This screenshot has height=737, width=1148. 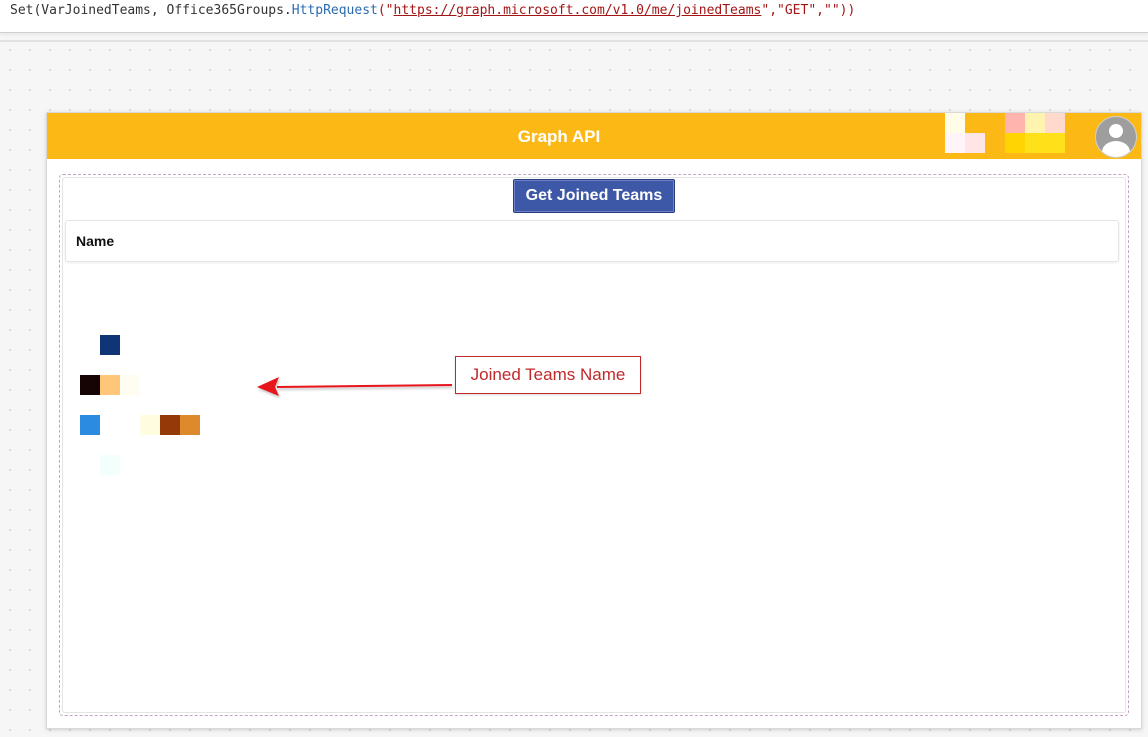 I want to click on get-joined-teams-button: Get Joined Teams, so click(x=594, y=196).